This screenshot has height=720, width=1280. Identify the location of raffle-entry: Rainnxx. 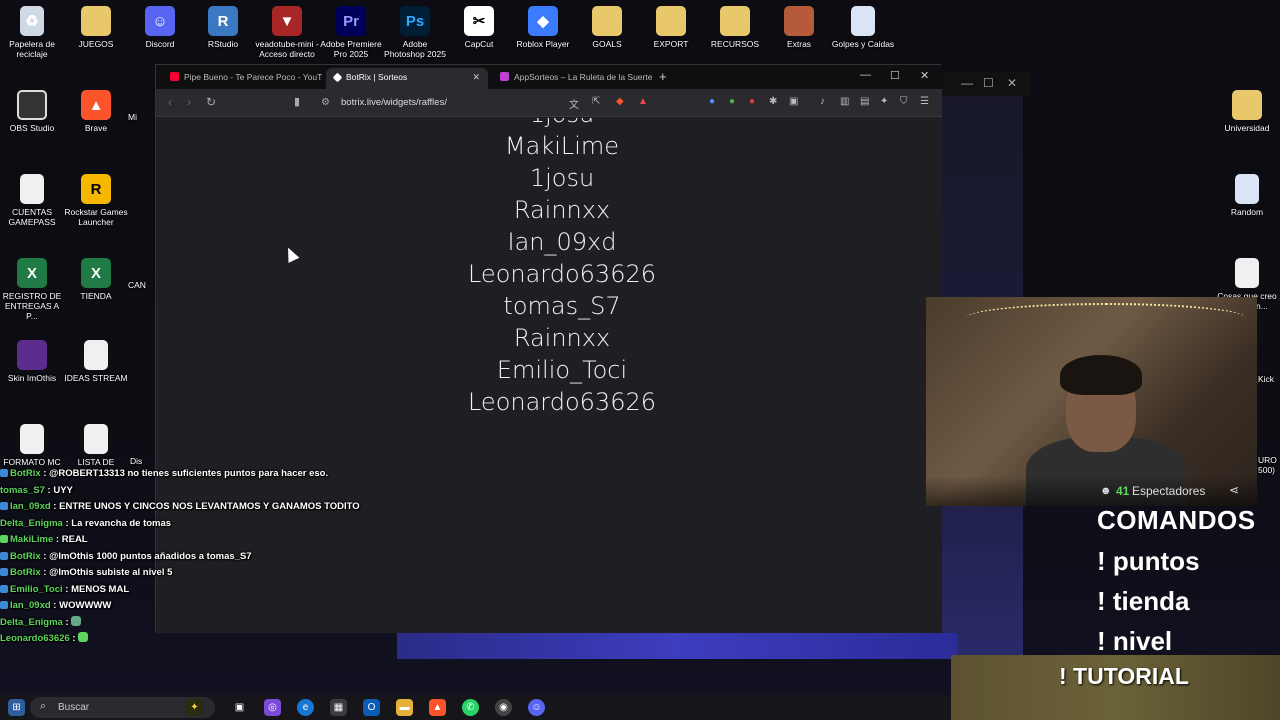
(562, 338).